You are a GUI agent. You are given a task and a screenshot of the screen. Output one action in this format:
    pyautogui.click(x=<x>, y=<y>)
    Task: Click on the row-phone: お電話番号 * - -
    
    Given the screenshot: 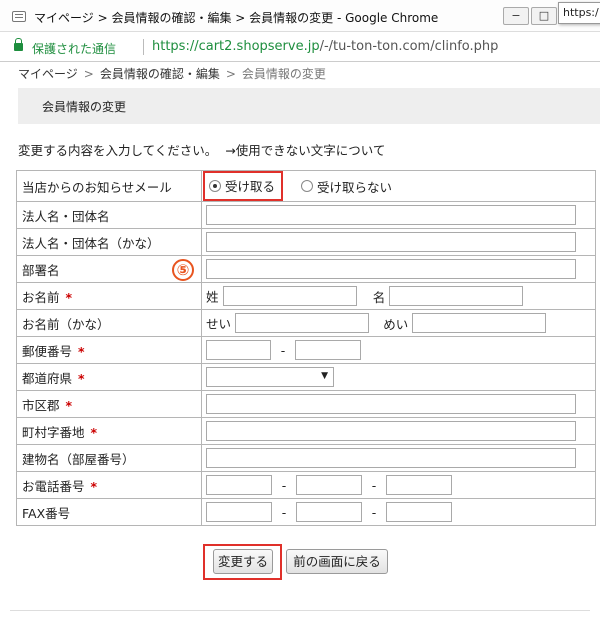 What is the action you would take?
    pyautogui.click(x=306, y=485)
    